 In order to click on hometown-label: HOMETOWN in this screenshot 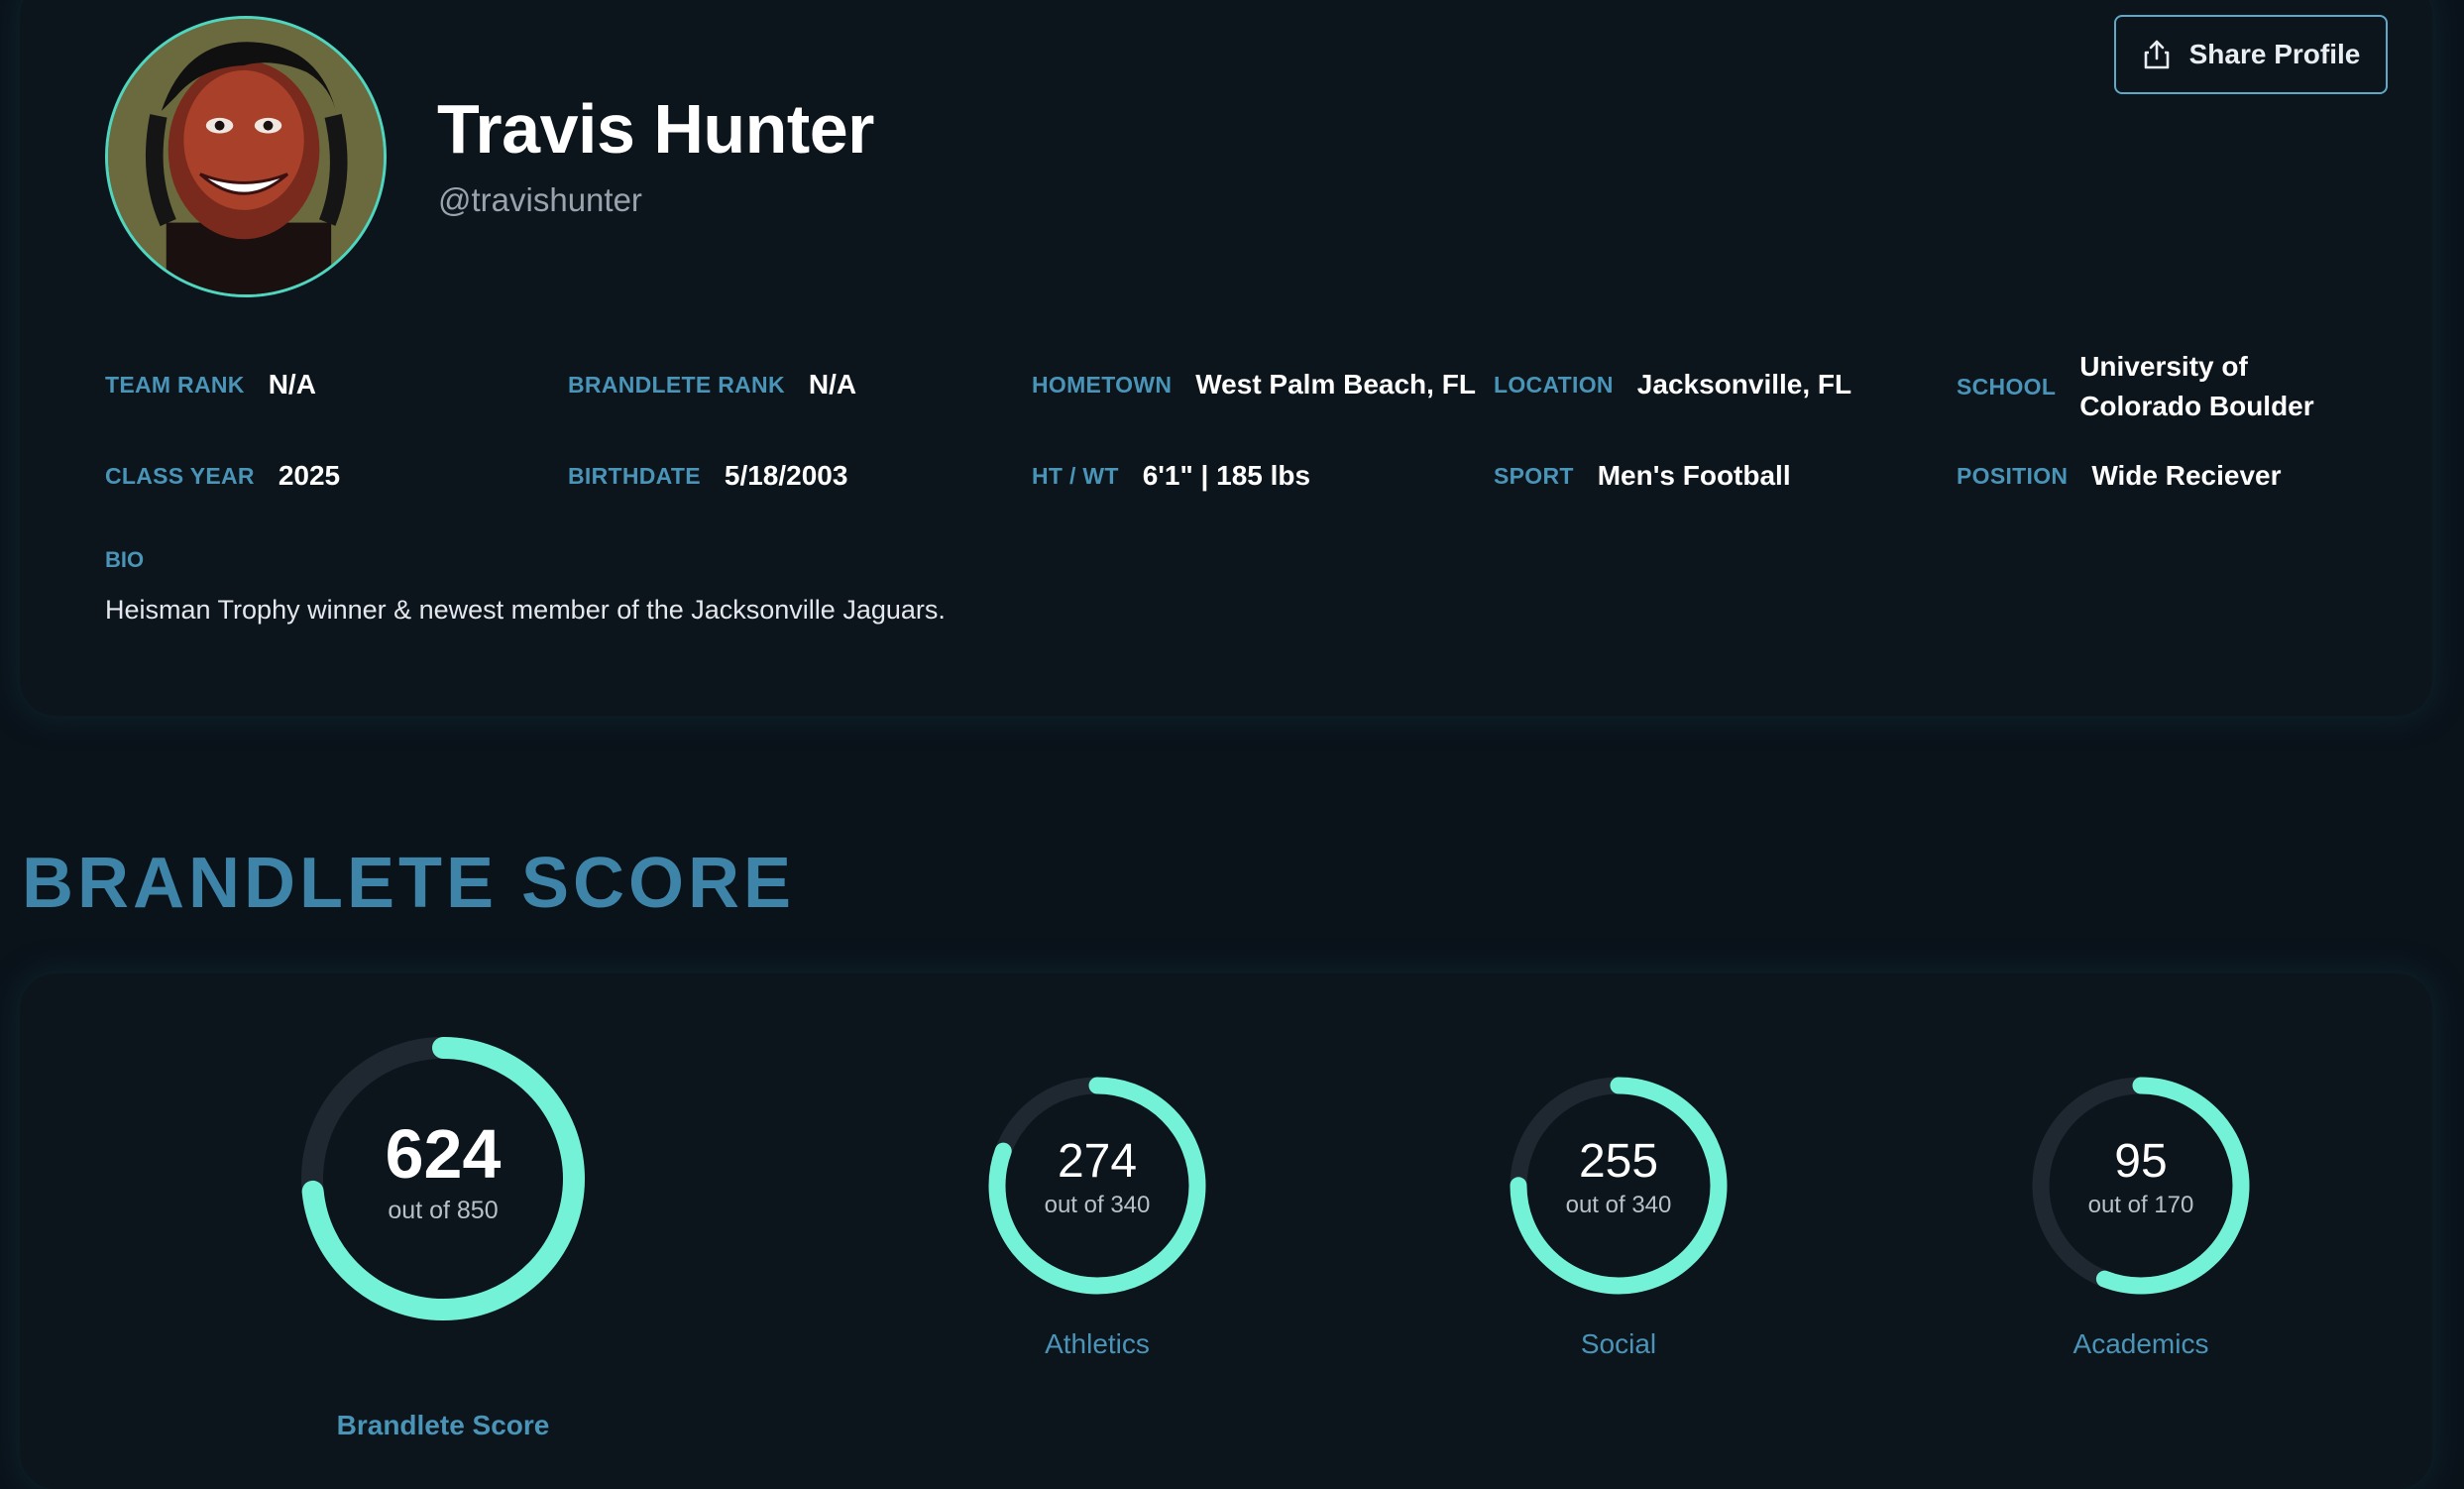, I will do `click(1102, 384)`.